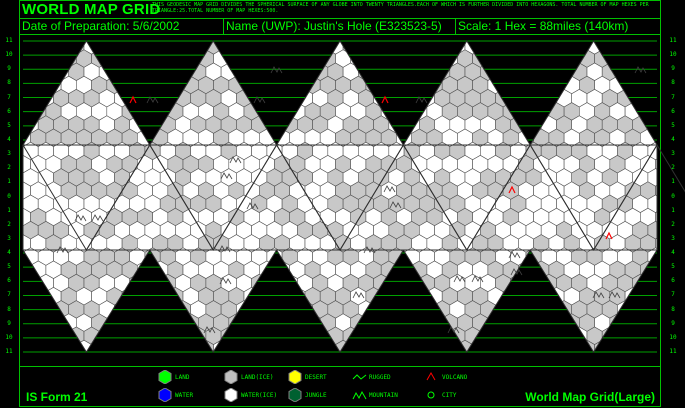  What do you see at coordinates (184, 395) in the screenshot?
I see `legend-label: WATER` at bounding box center [184, 395].